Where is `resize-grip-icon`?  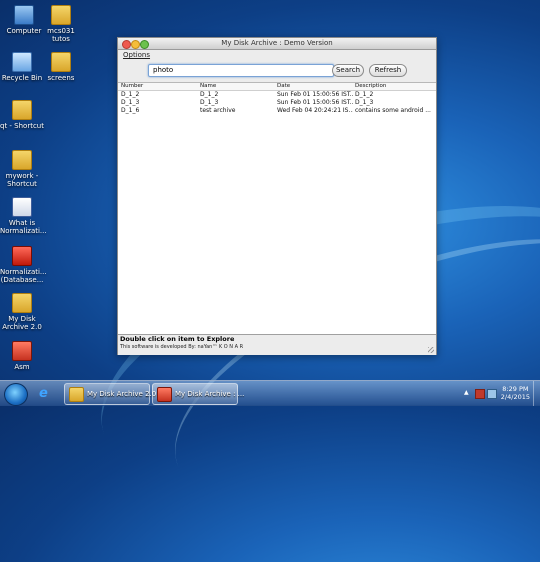 resize-grip-icon is located at coordinates (431, 350).